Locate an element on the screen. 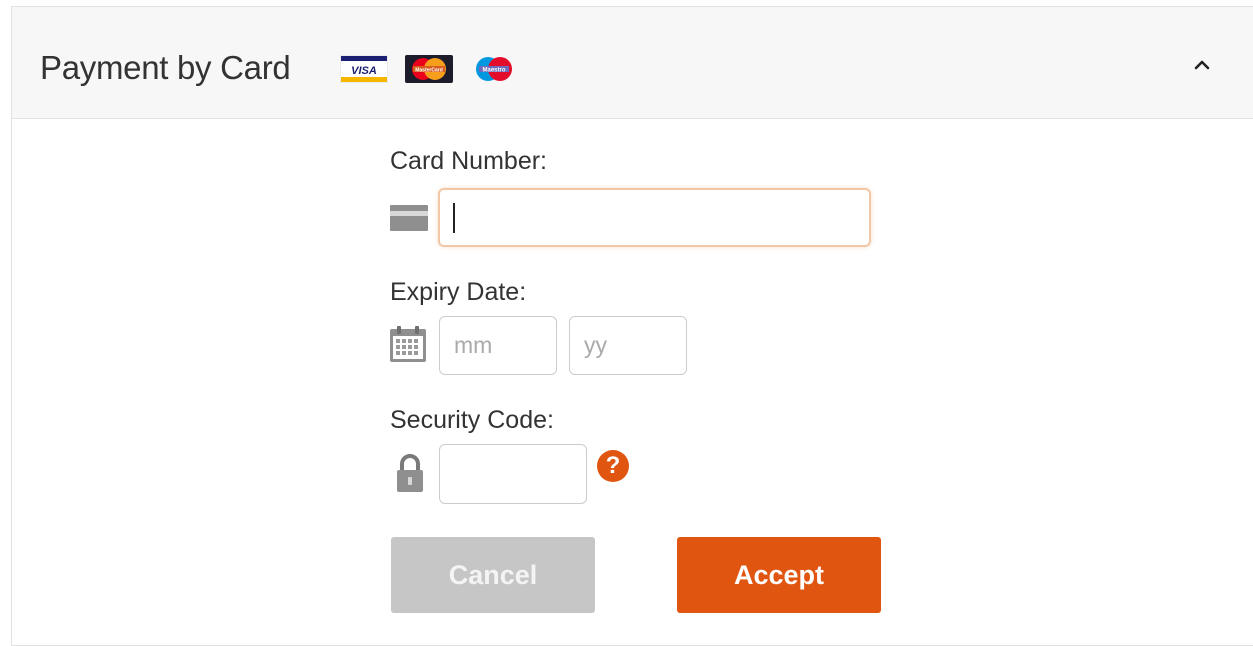  text-cursor is located at coordinates (454, 218).